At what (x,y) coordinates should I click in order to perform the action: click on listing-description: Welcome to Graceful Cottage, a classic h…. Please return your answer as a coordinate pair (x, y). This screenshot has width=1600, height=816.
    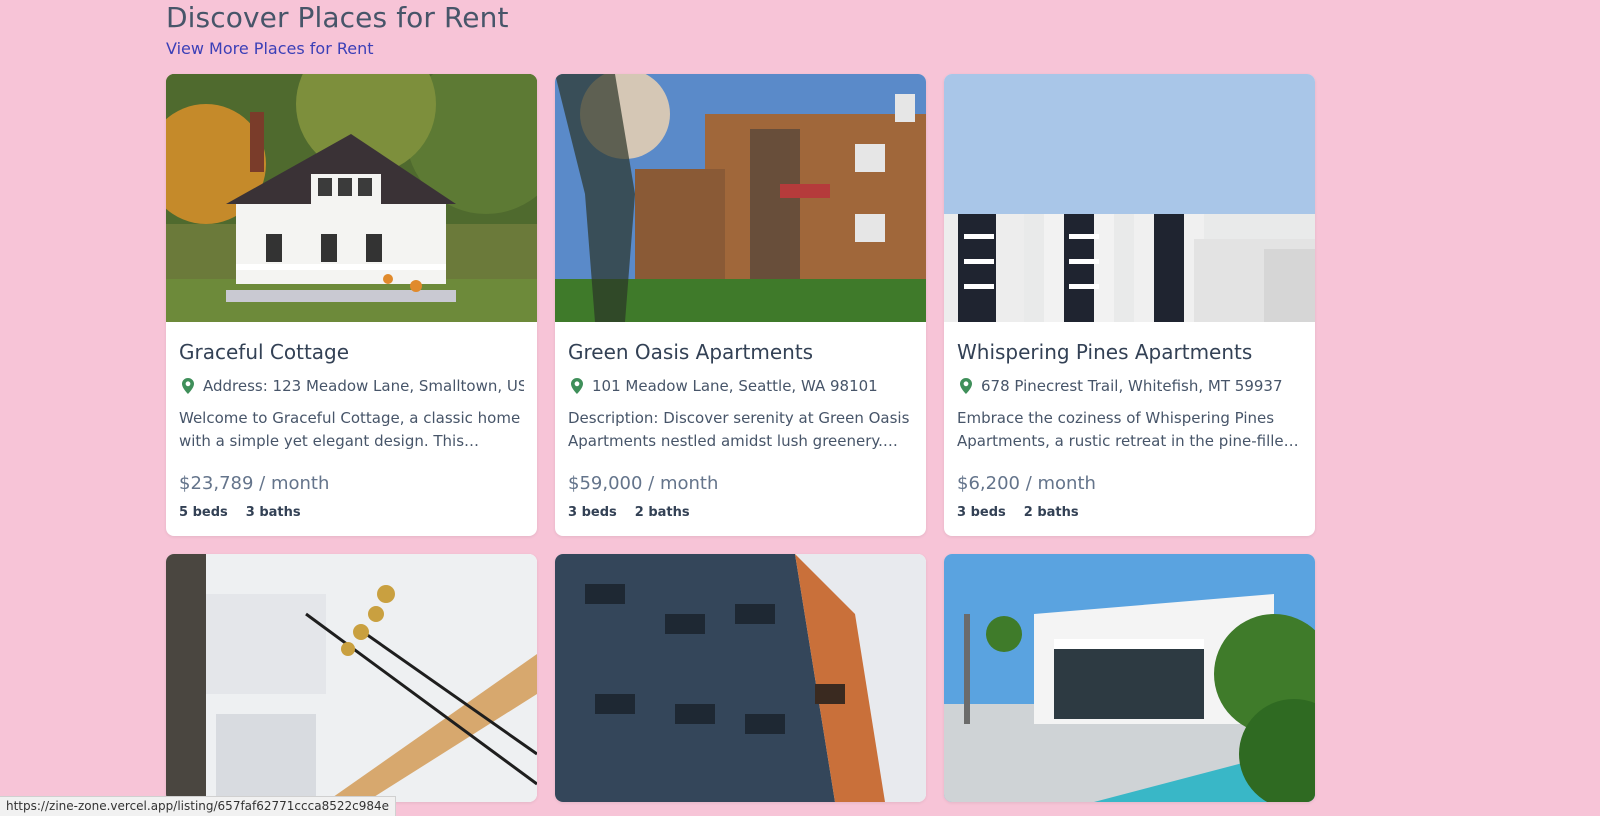
    Looking at the image, I should click on (350, 429).